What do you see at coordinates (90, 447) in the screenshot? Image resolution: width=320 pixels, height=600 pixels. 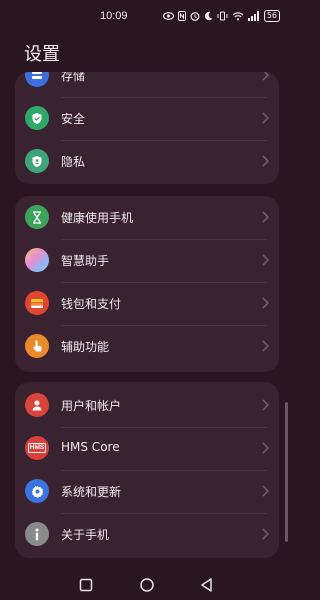 I see `settings-item-label: HMS Core` at bounding box center [90, 447].